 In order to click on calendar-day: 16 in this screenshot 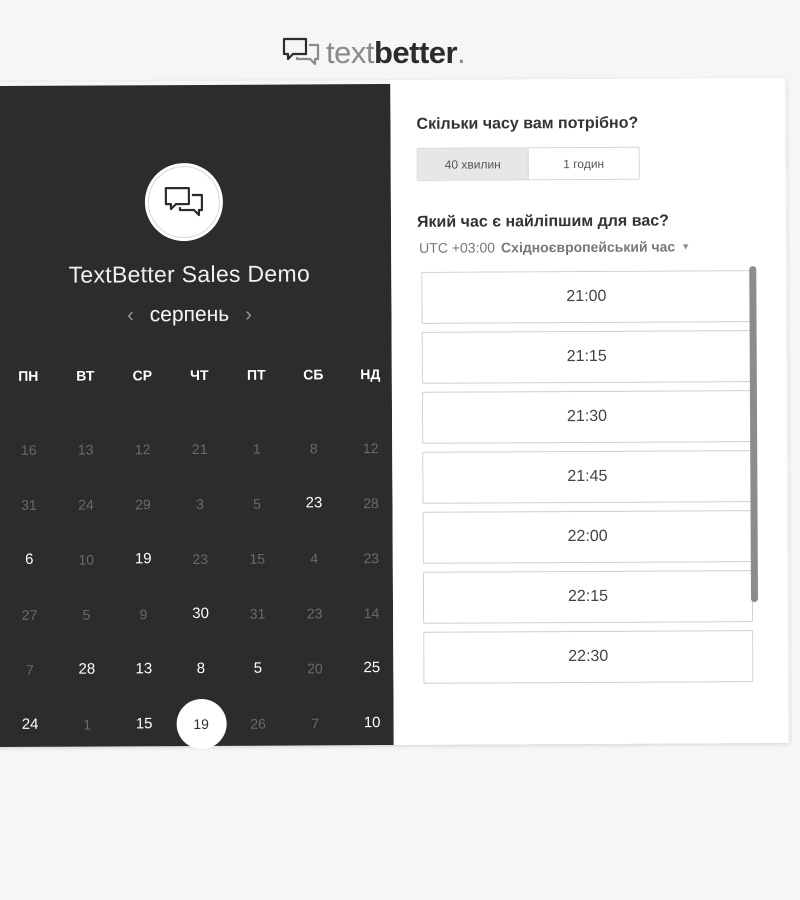, I will do `click(28, 449)`.